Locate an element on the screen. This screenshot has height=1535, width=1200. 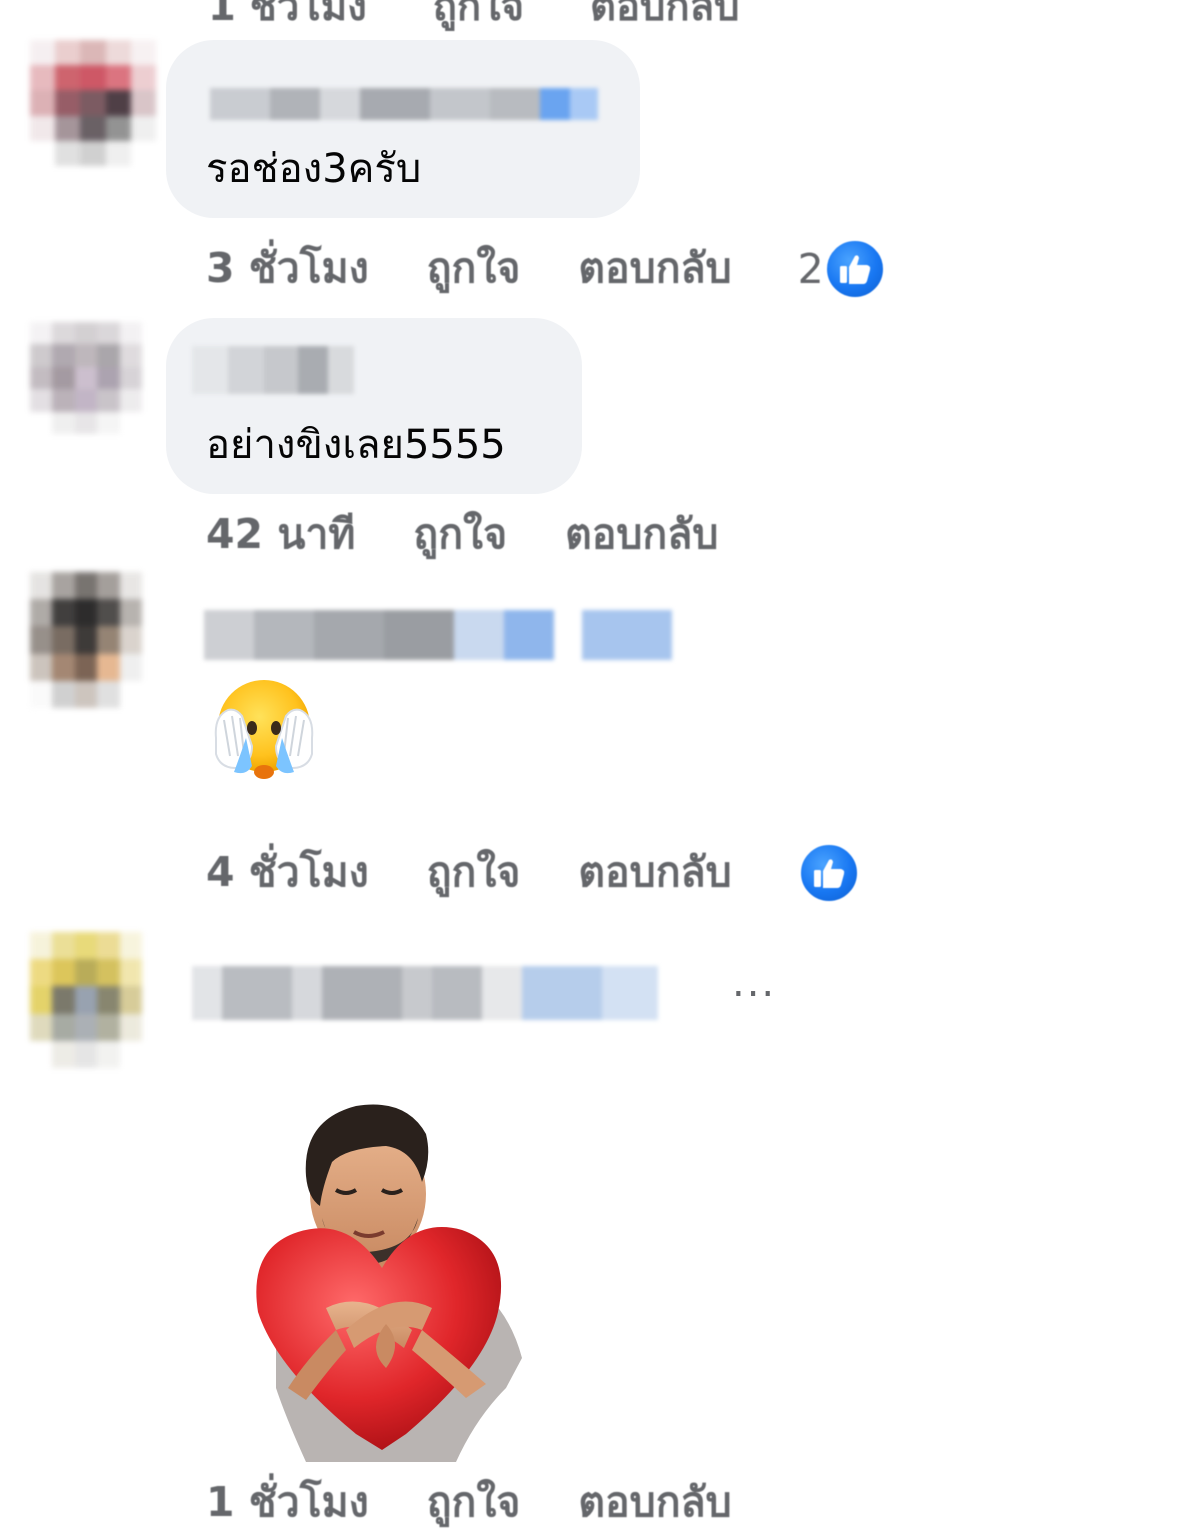
previous-comment-actions: 1 ชั่วโมง ถูกใจ ตอบกลับ is located at coordinates (500, 19).